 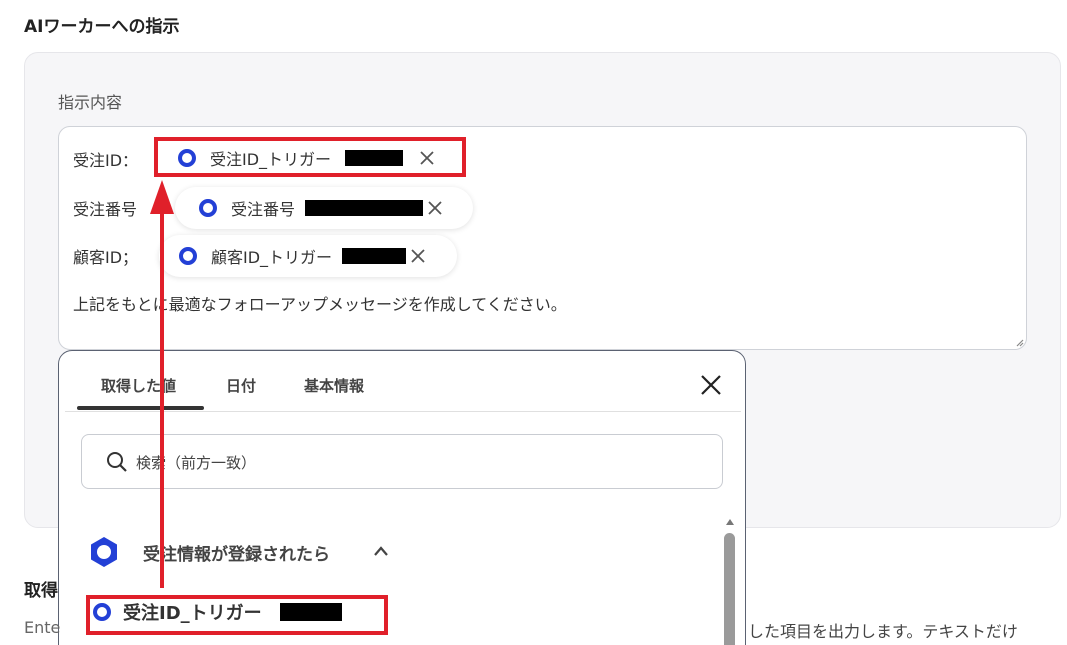 I want to click on highlight-box-picker-item, so click(x=237, y=615).